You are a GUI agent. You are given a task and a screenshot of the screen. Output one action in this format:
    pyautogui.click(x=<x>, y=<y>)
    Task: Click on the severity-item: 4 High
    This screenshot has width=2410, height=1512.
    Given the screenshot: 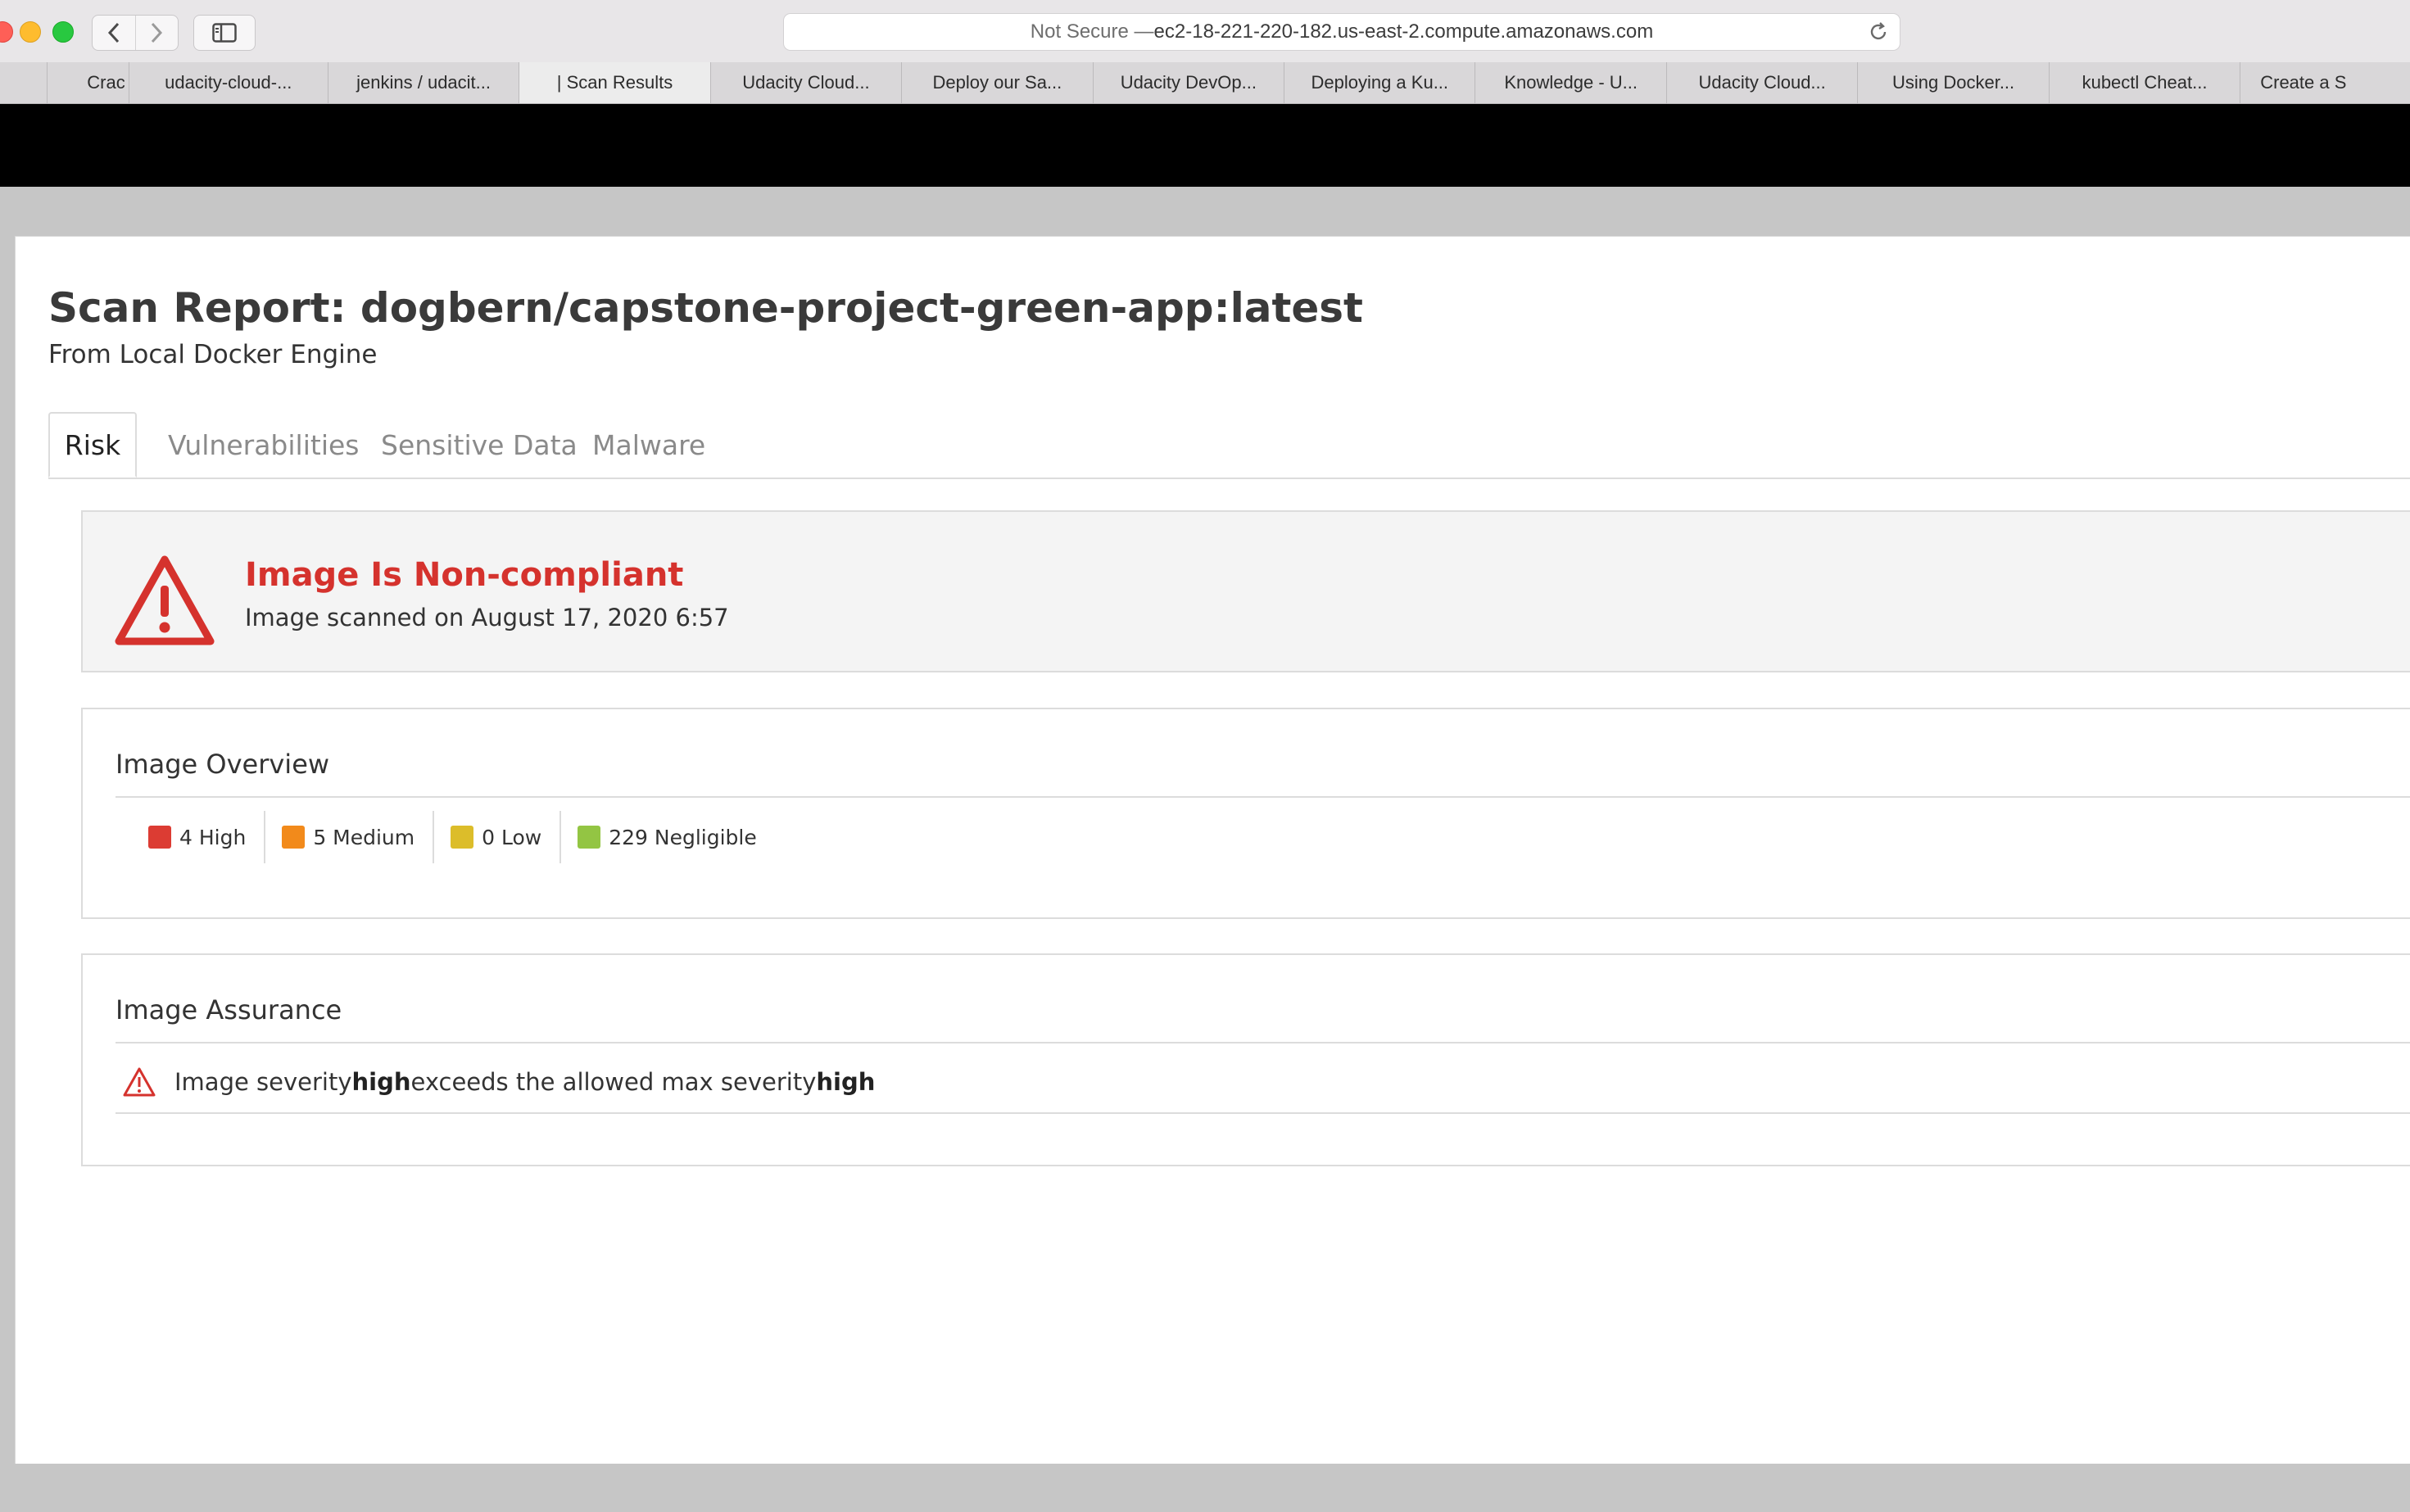 What is the action you would take?
    pyautogui.click(x=190, y=837)
    